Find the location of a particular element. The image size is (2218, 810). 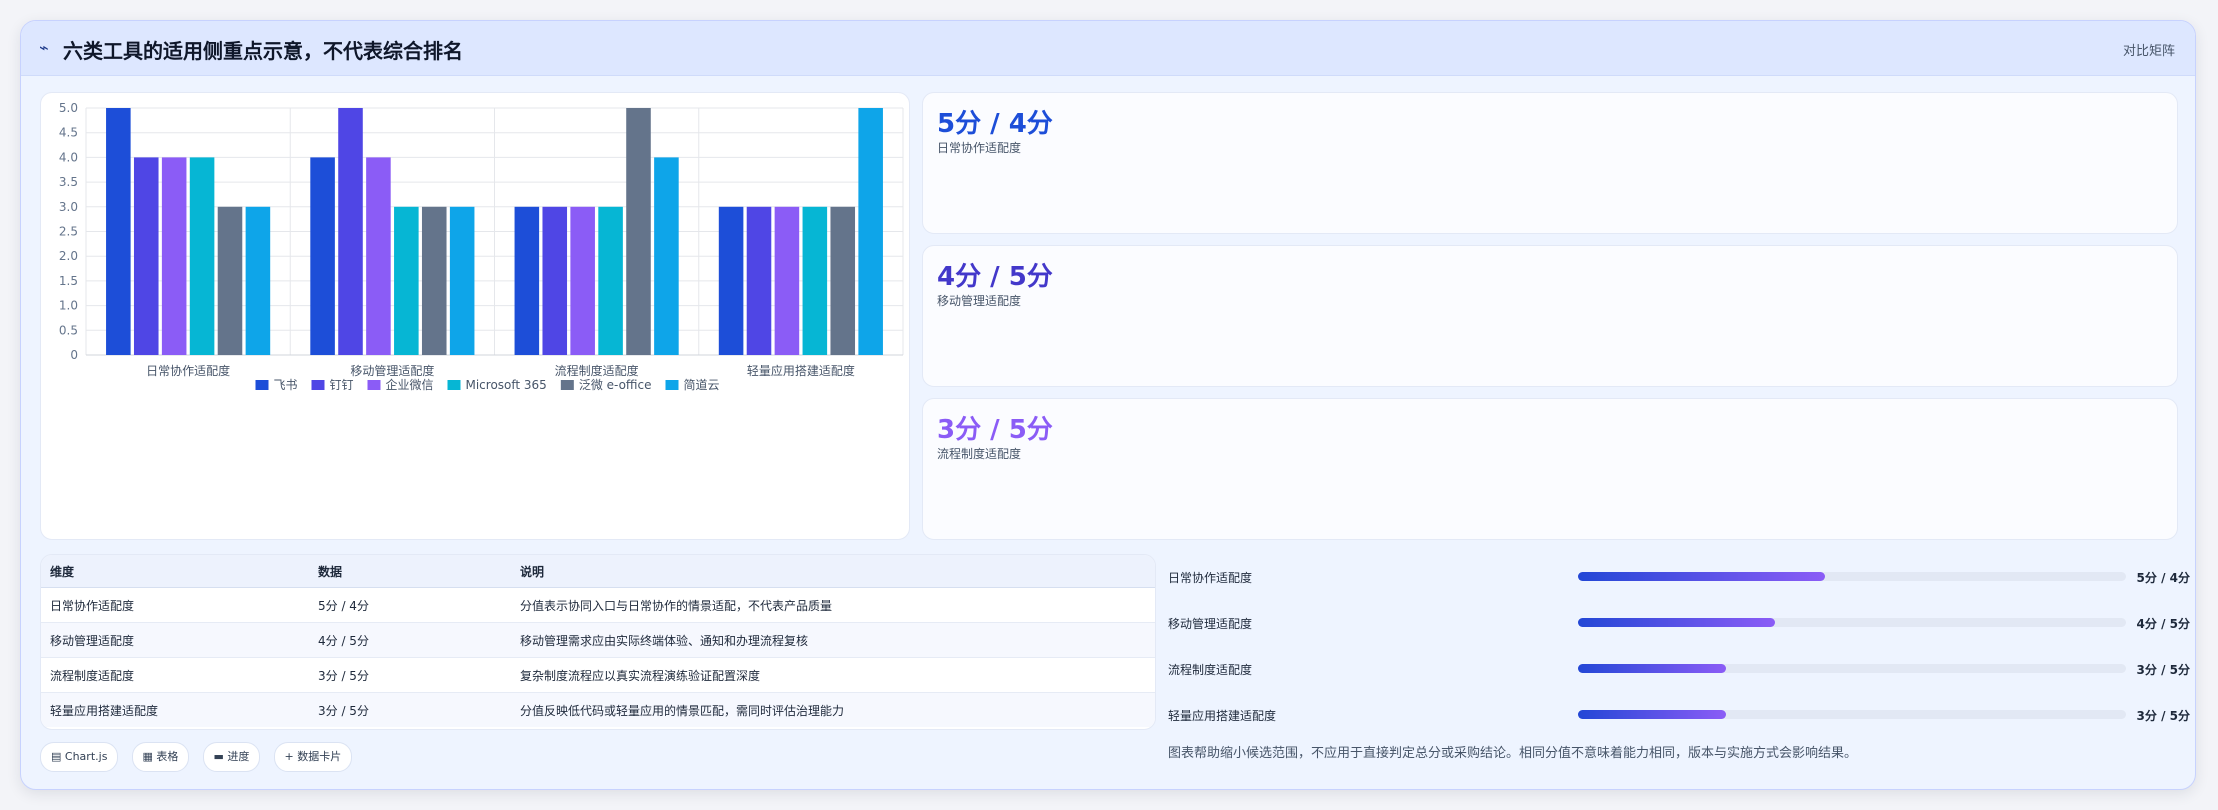

y-tick-label: 3.5 is located at coordinates (68, 182).